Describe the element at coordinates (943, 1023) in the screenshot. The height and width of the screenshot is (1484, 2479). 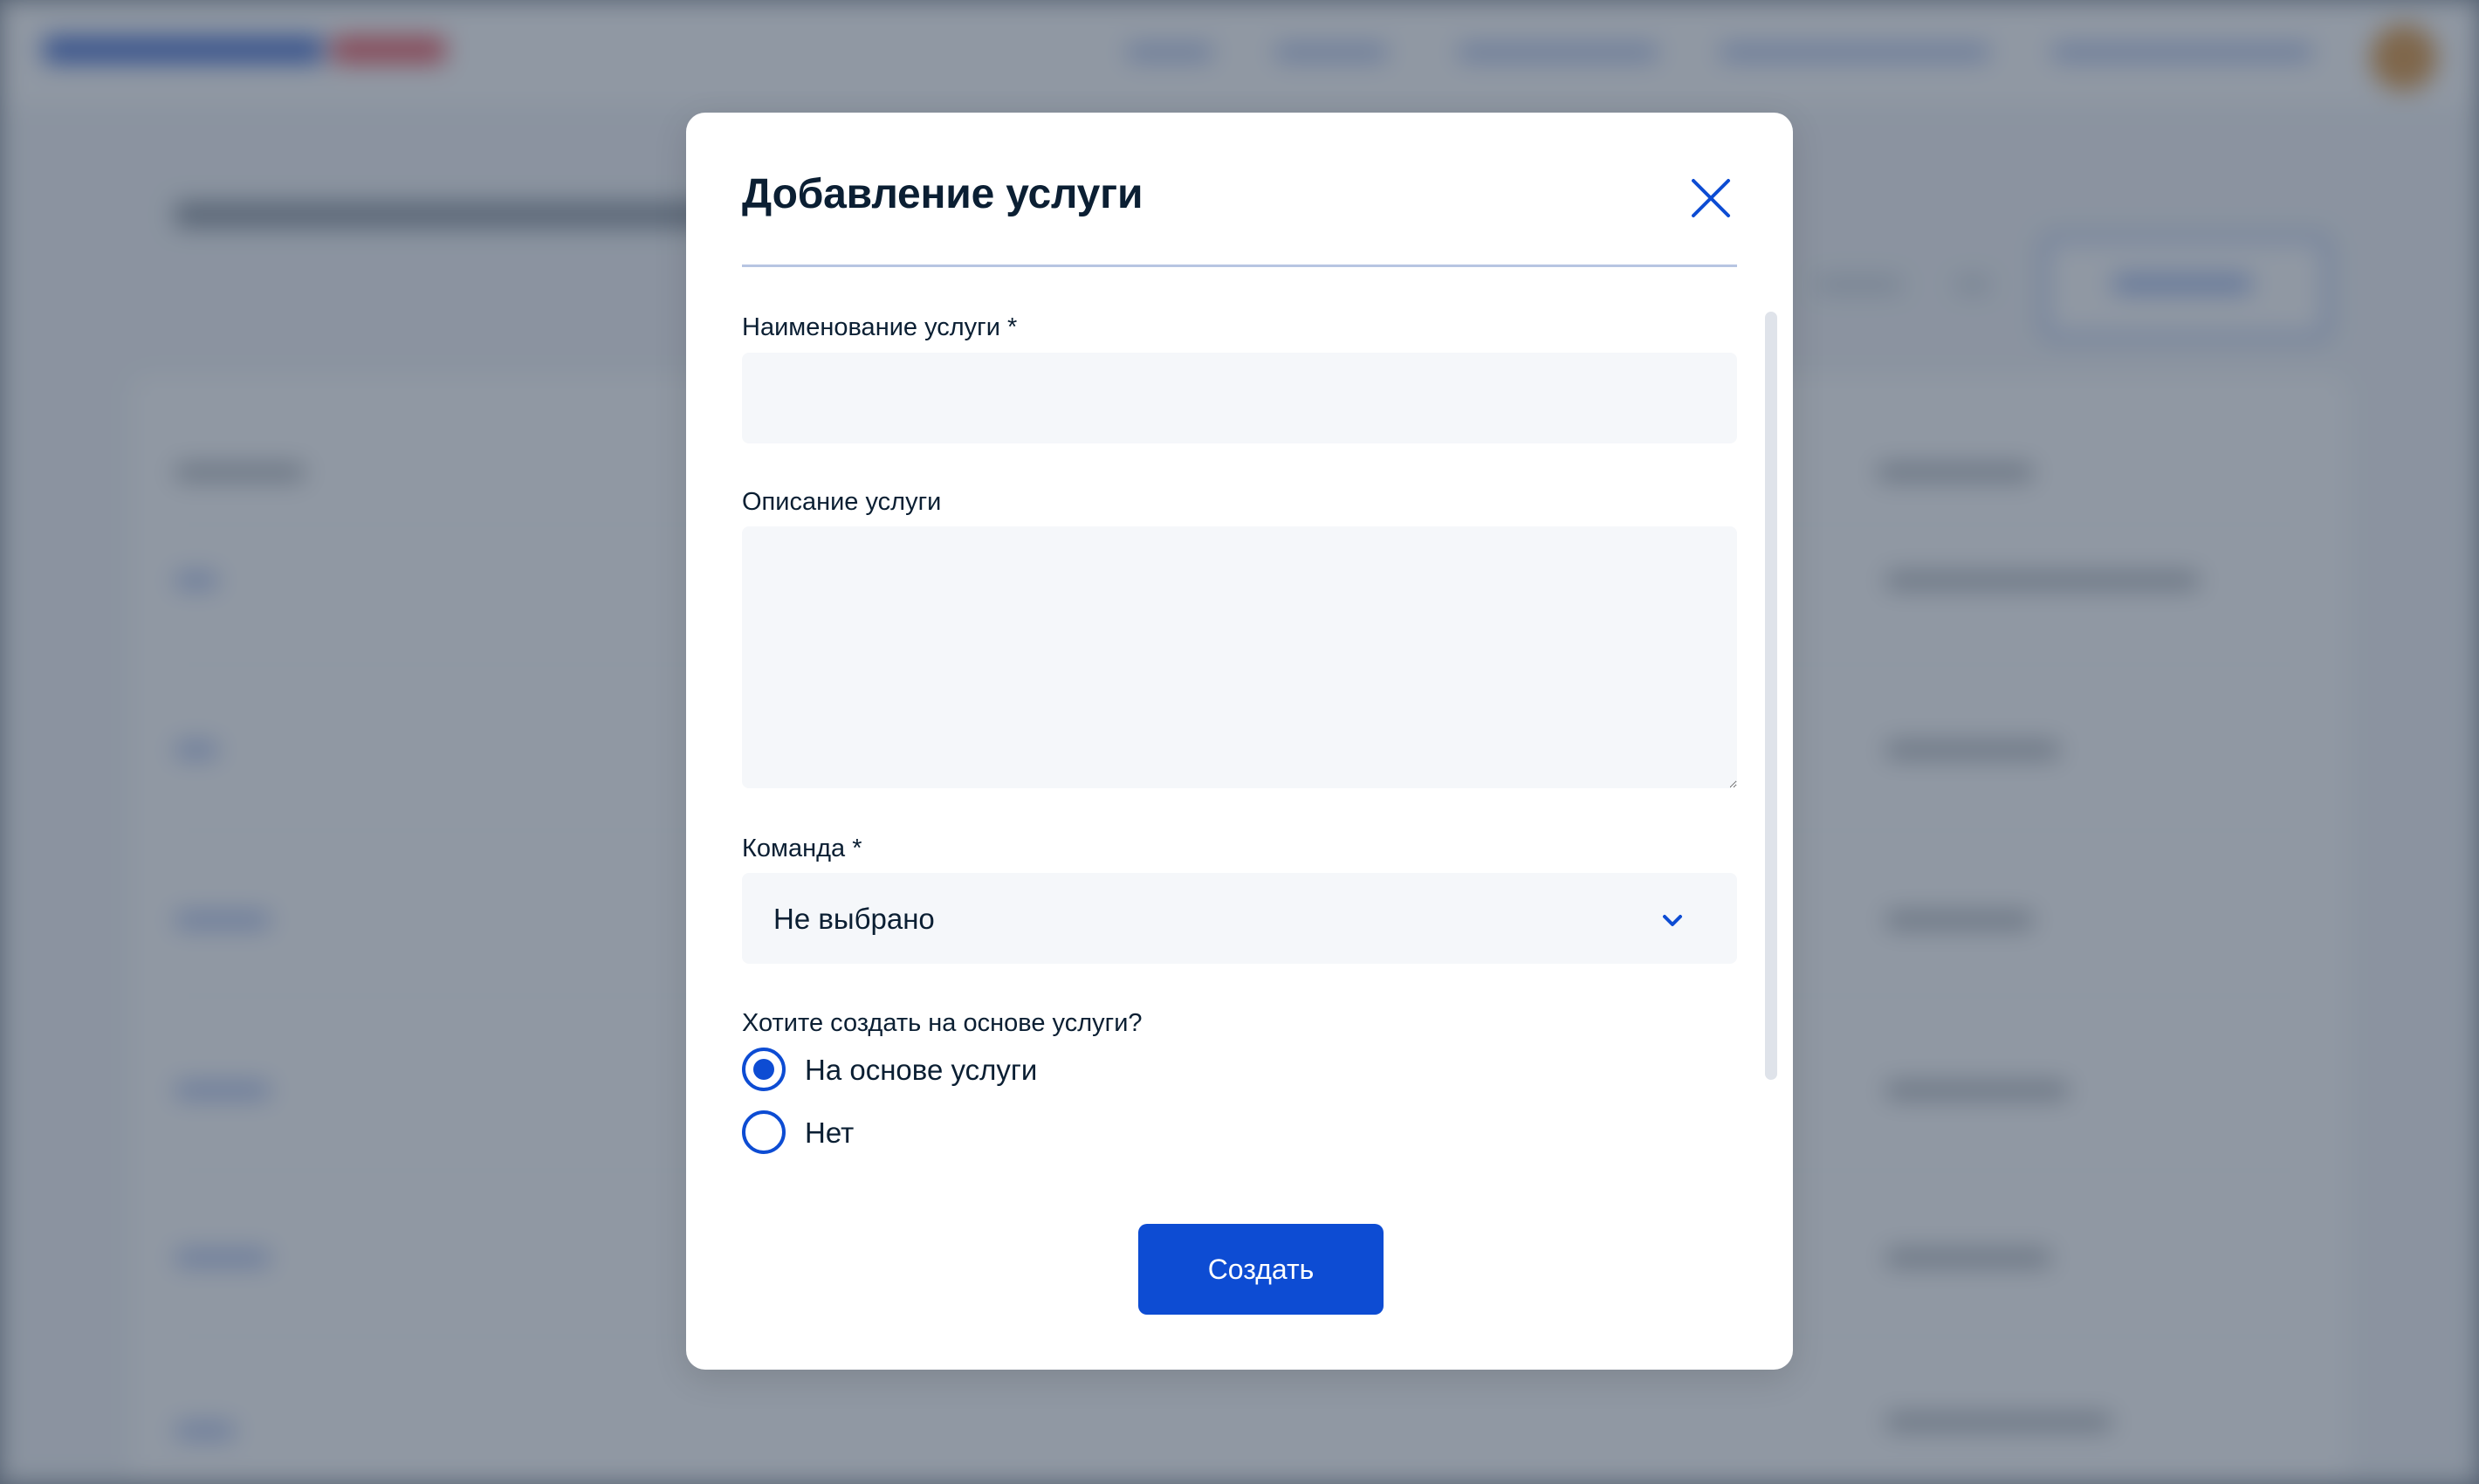
I see `based-on-question-label: Хотите создать на основе услуги?` at that location.